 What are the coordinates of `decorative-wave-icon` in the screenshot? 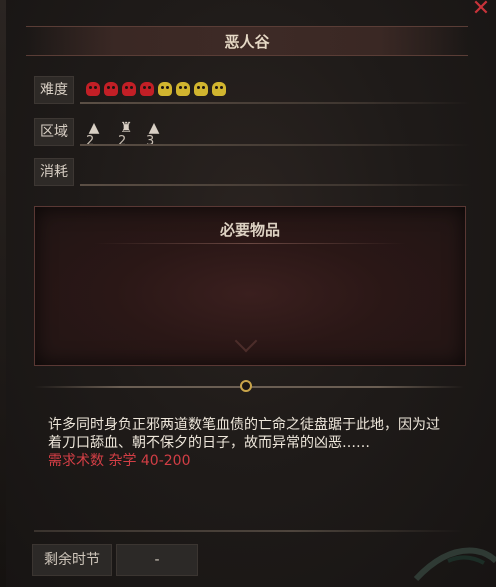 It's located at (454, 564).